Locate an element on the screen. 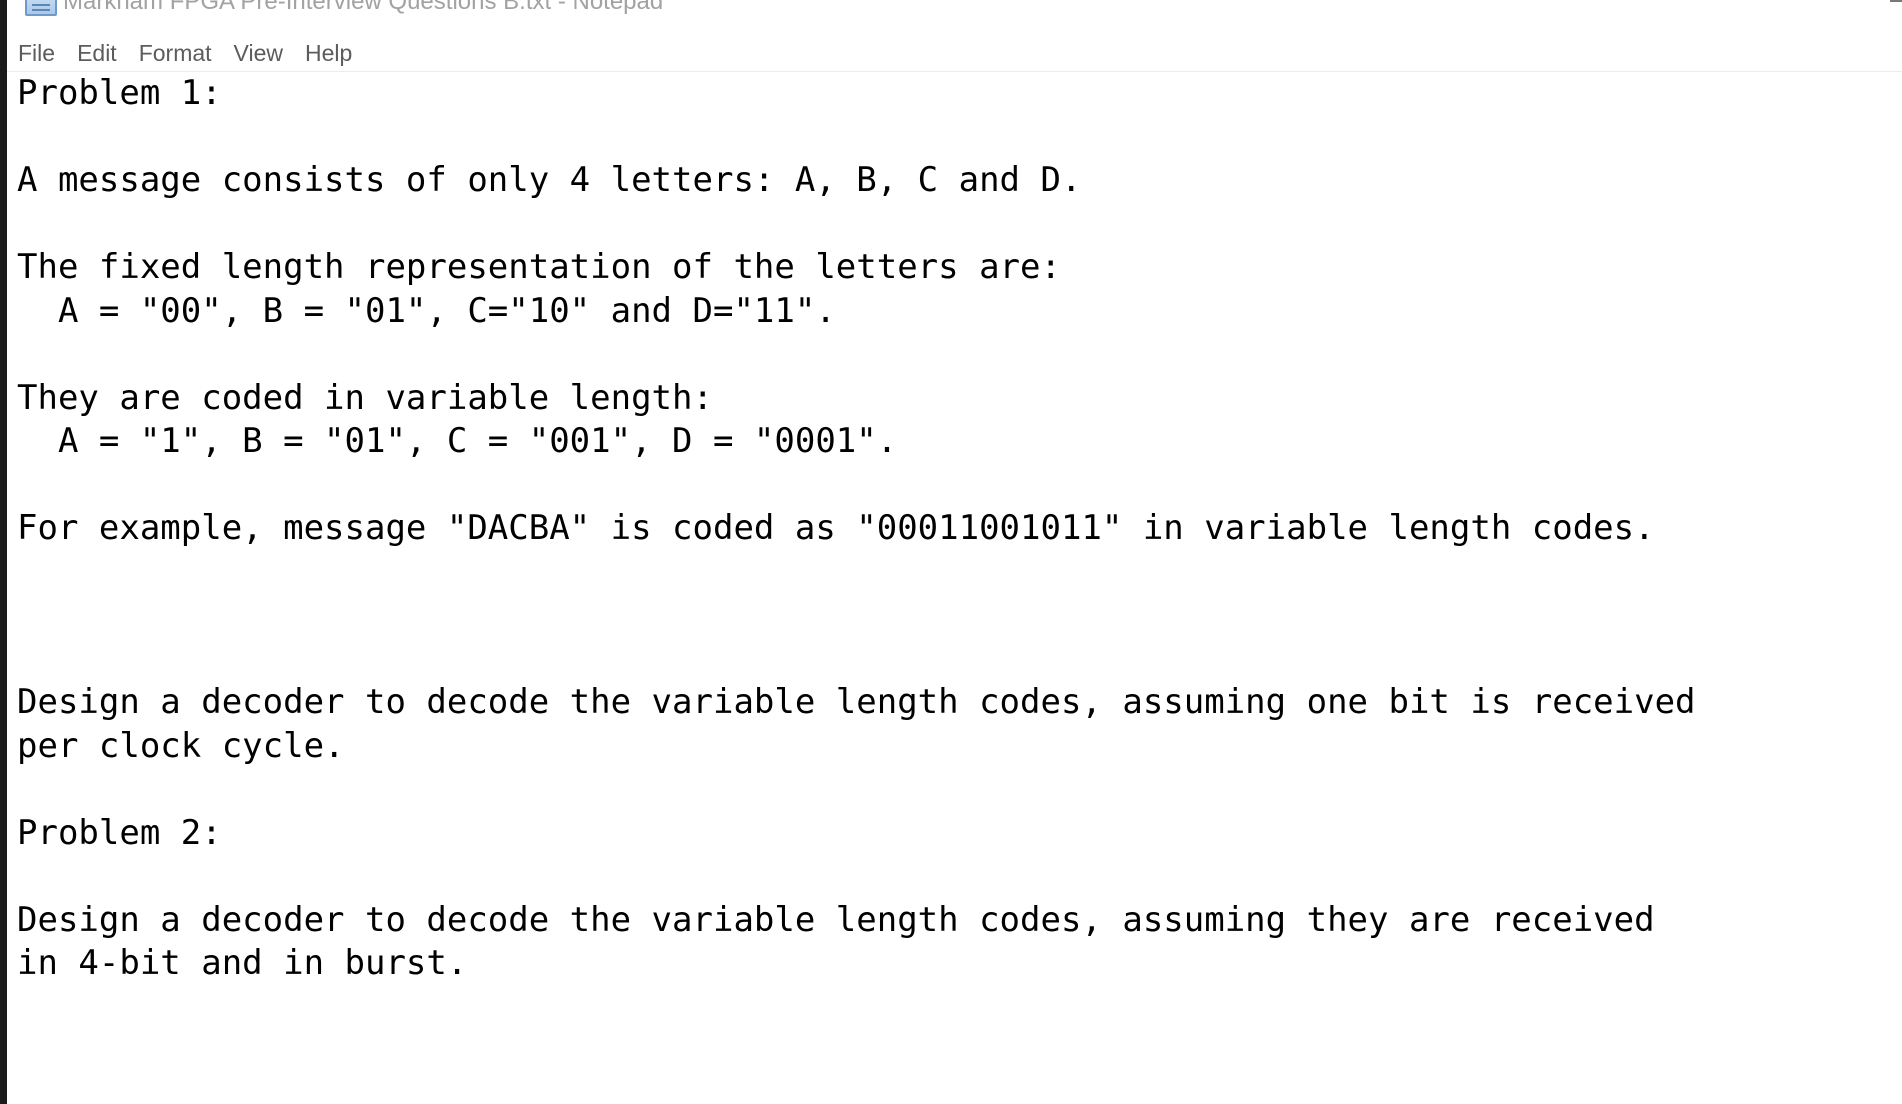 The image size is (1902, 1104). notepad-app-icon is located at coordinates (41, 8).